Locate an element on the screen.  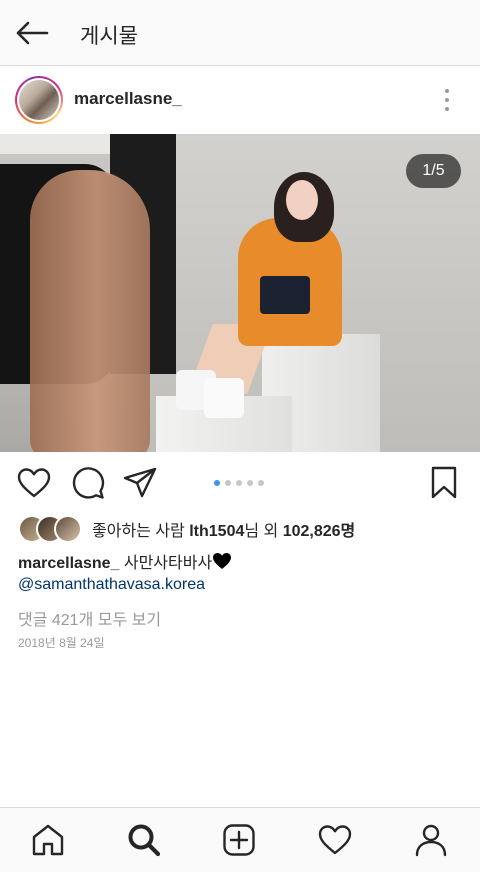
add-post-icon is located at coordinates (239, 840).